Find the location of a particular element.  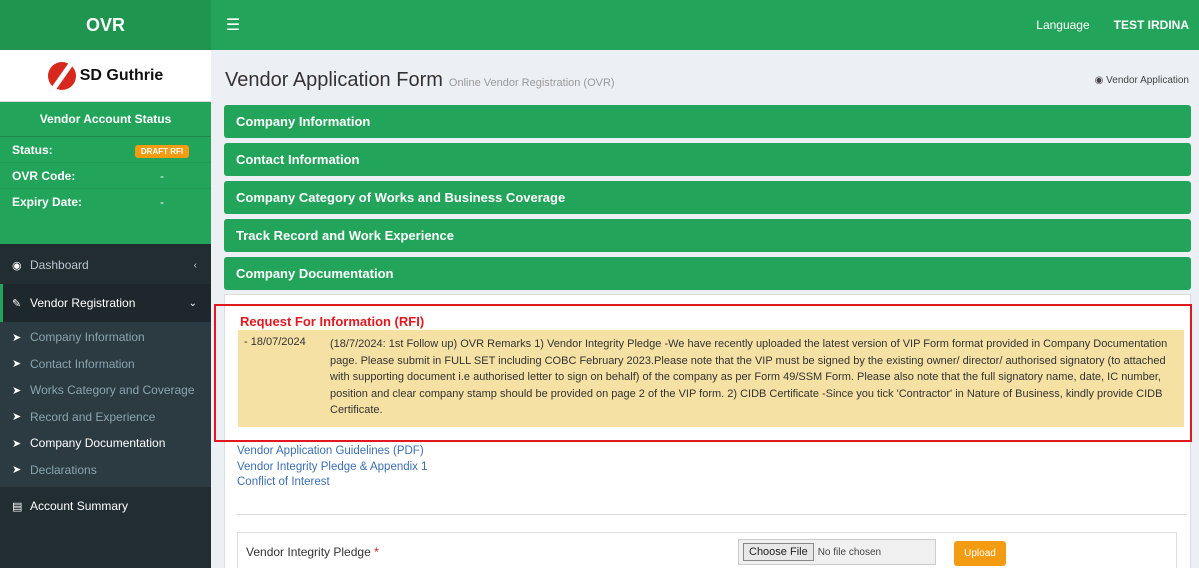

sidebar-item-label: Declarations is located at coordinates (63, 469).